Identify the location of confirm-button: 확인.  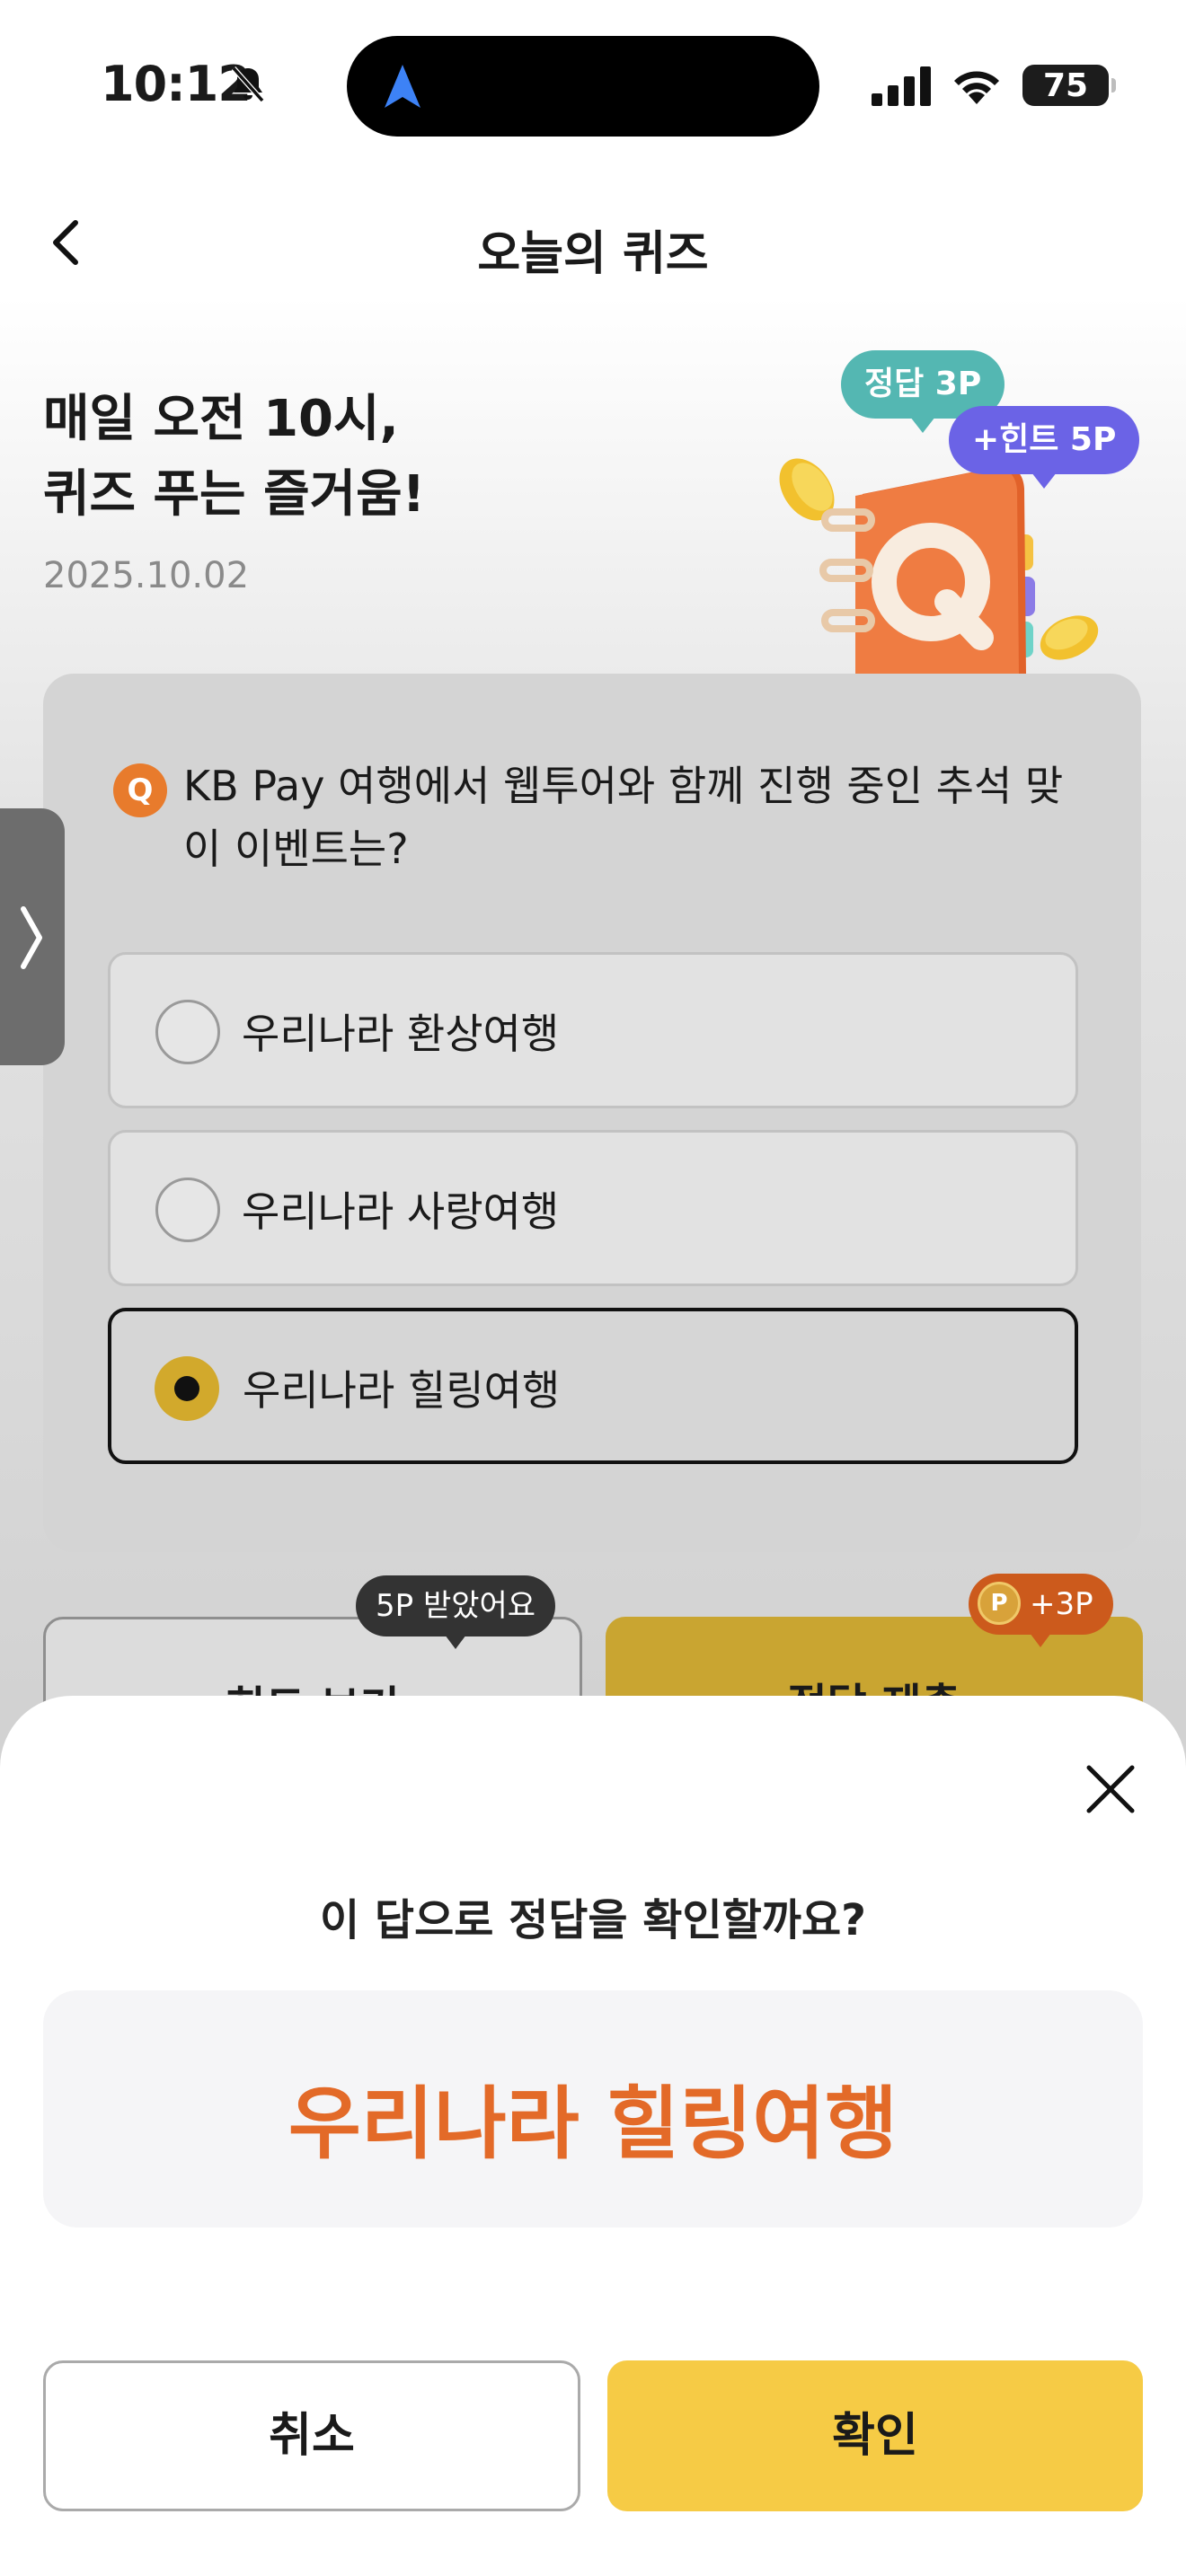
(875, 2435).